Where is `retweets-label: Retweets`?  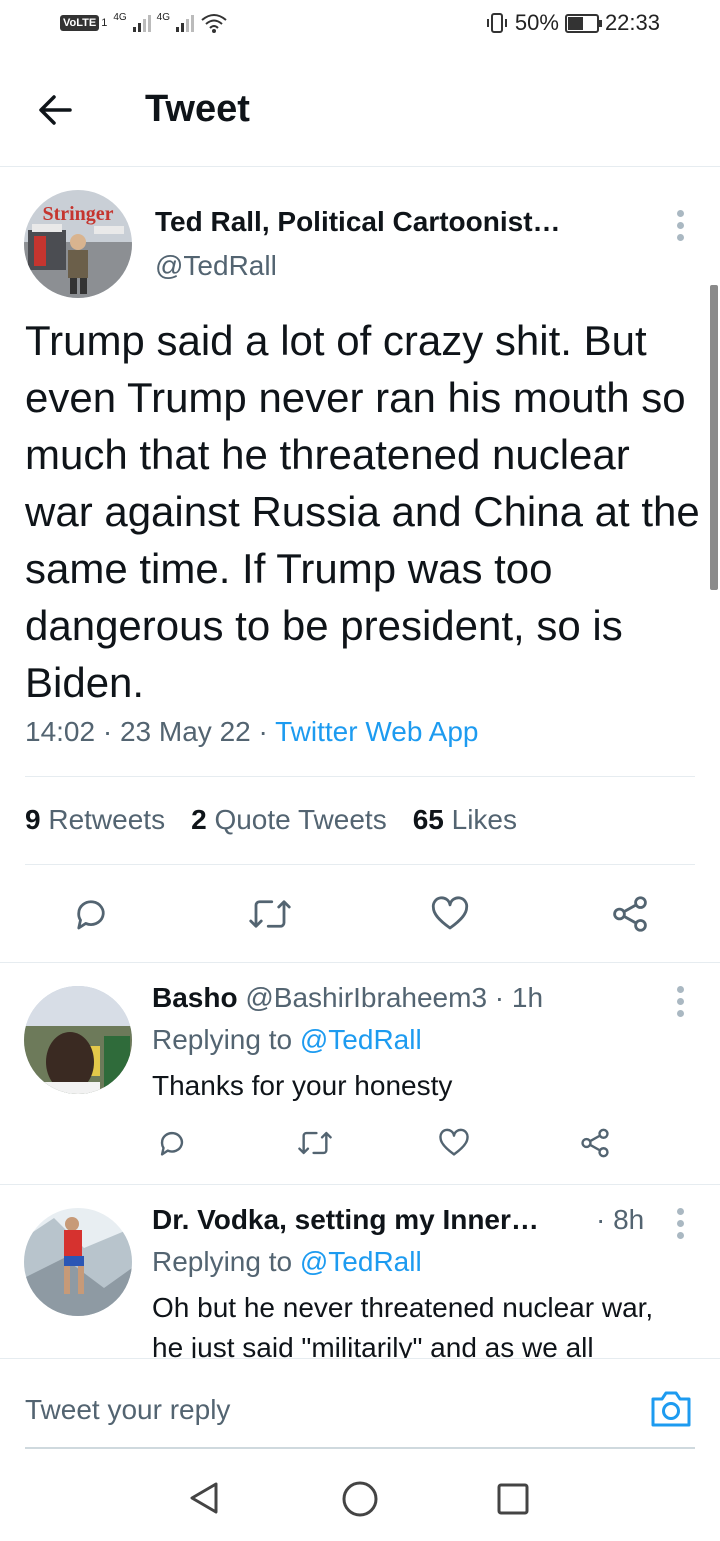 retweets-label: Retweets is located at coordinates (107, 819).